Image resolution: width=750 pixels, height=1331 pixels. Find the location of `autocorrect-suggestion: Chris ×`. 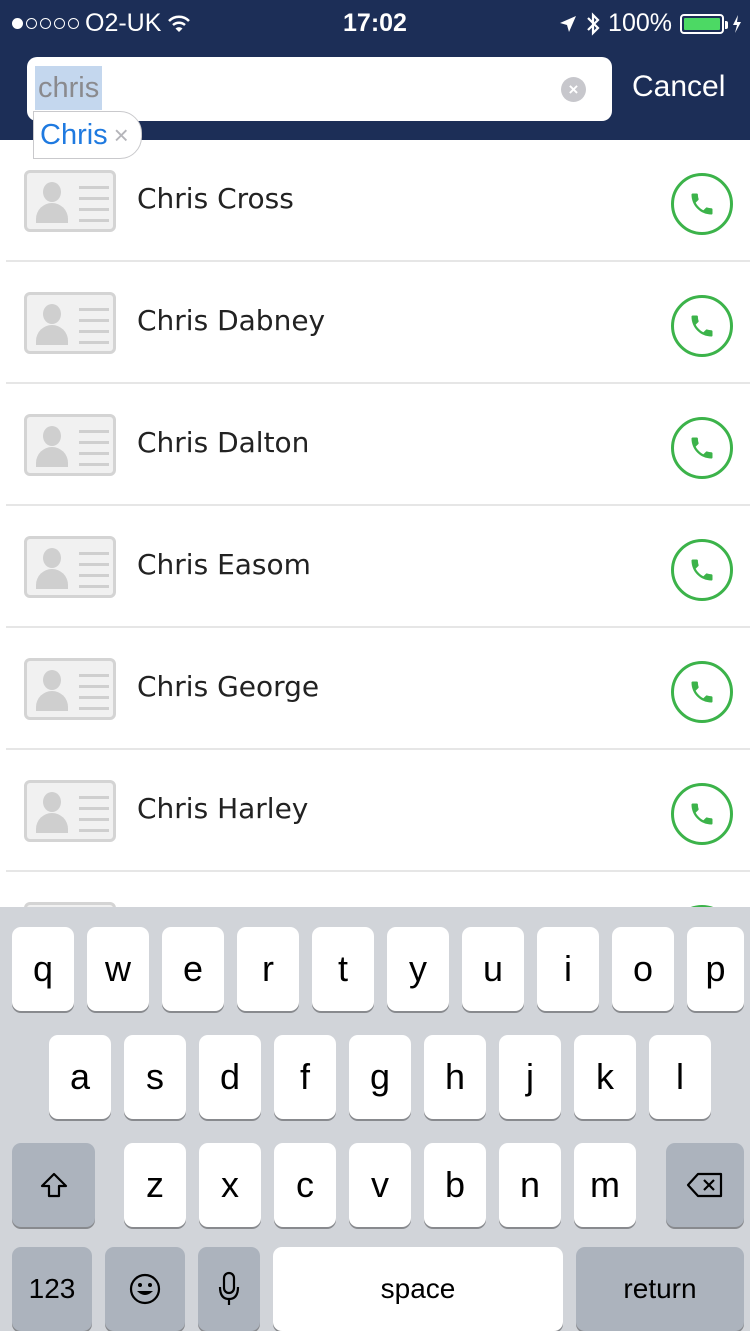

autocorrect-suggestion: Chris × is located at coordinates (87, 135).